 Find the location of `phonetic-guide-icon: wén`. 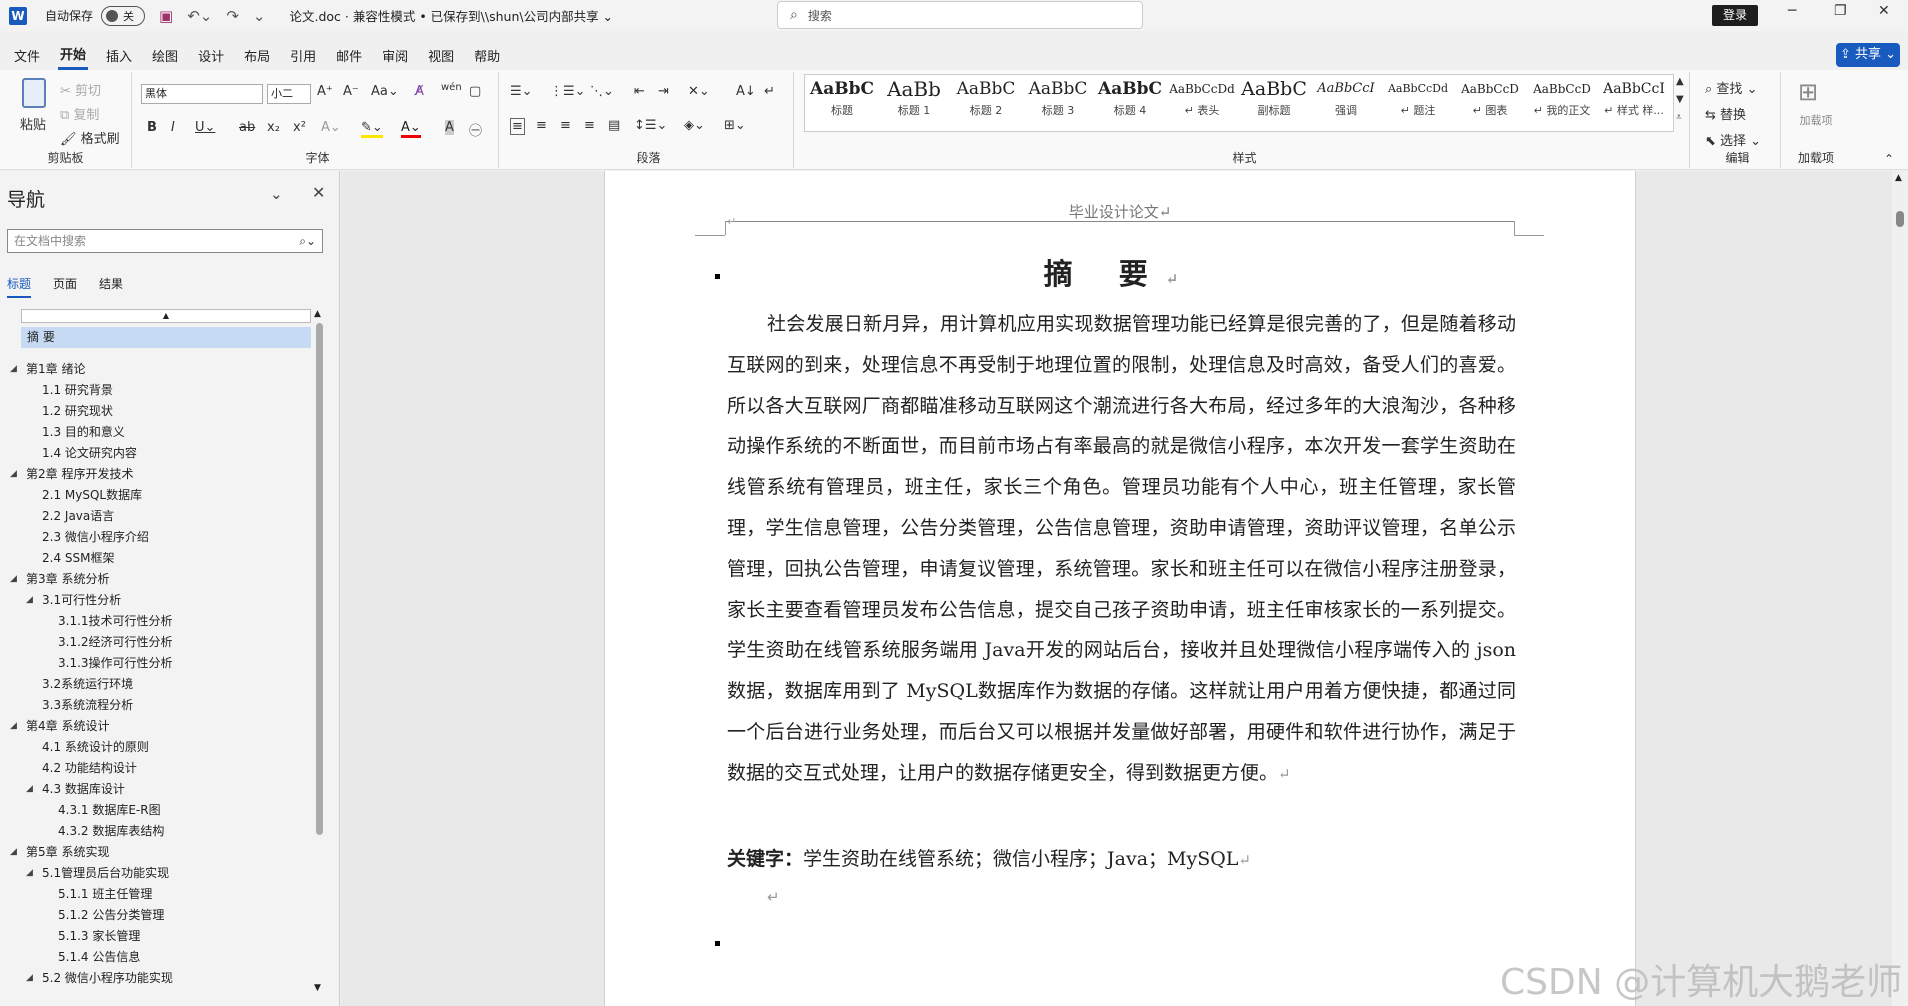

phonetic-guide-icon: wén is located at coordinates (451, 87).